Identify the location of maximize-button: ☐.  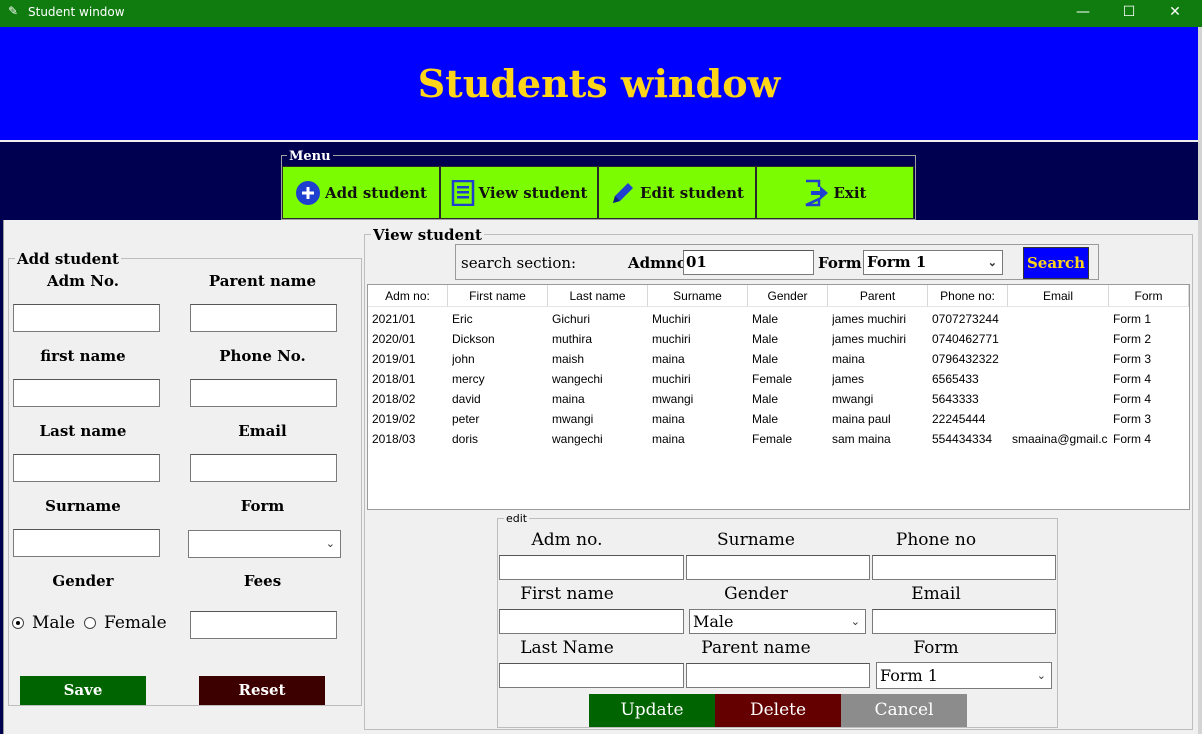
(1129, 13).